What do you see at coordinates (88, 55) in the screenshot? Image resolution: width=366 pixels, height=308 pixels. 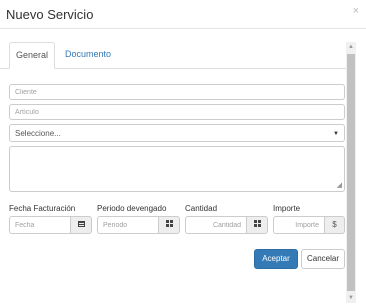 I see `tab-documento: Documento` at bounding box center [88, 55].